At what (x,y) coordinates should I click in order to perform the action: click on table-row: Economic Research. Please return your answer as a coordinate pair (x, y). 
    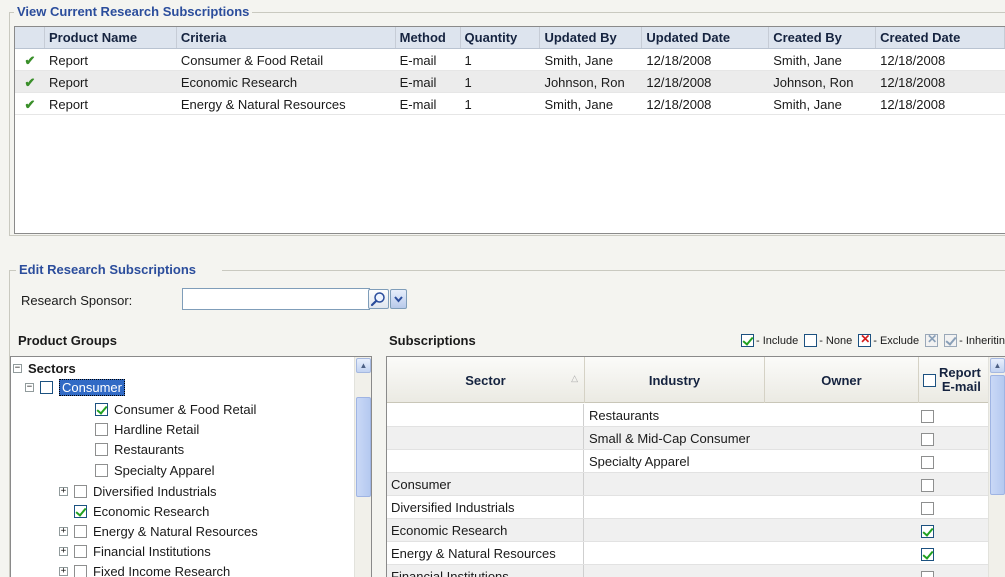
    Looking at the image, I should click on (688, 530).